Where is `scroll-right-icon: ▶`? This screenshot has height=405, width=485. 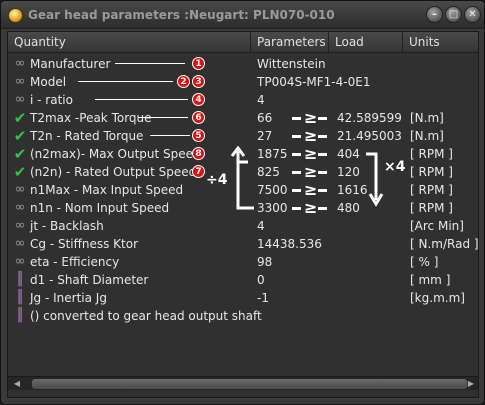 scroll-right-icon: ▶ is located at coordinates (471, 384).